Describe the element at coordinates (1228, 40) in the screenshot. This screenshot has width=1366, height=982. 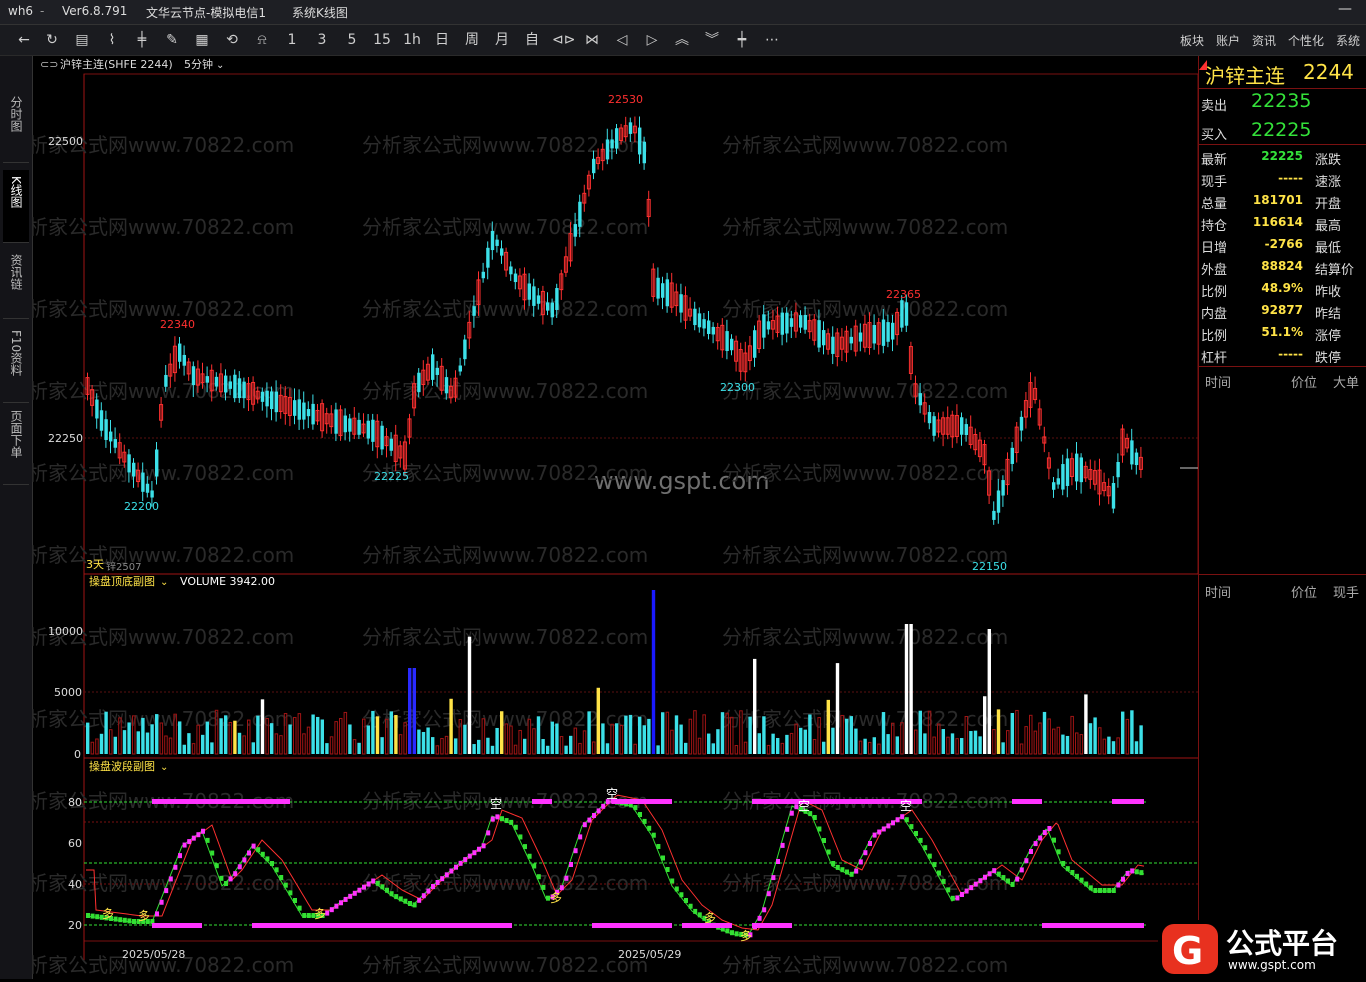
I see `menu-account: 账户` at that location.